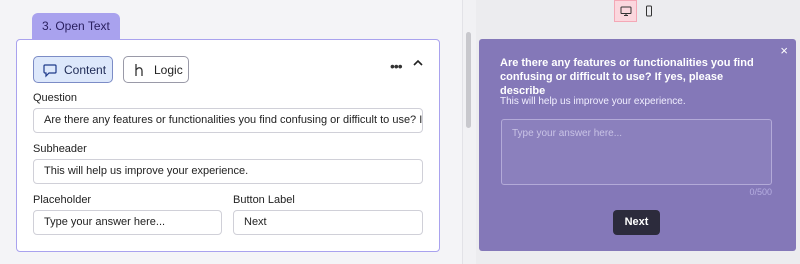 The width and height of the screenshot is (800, 264). Describe the element at coordinates (396, 66) in the screenshot. I see `more-options-icon: •••` at that location.